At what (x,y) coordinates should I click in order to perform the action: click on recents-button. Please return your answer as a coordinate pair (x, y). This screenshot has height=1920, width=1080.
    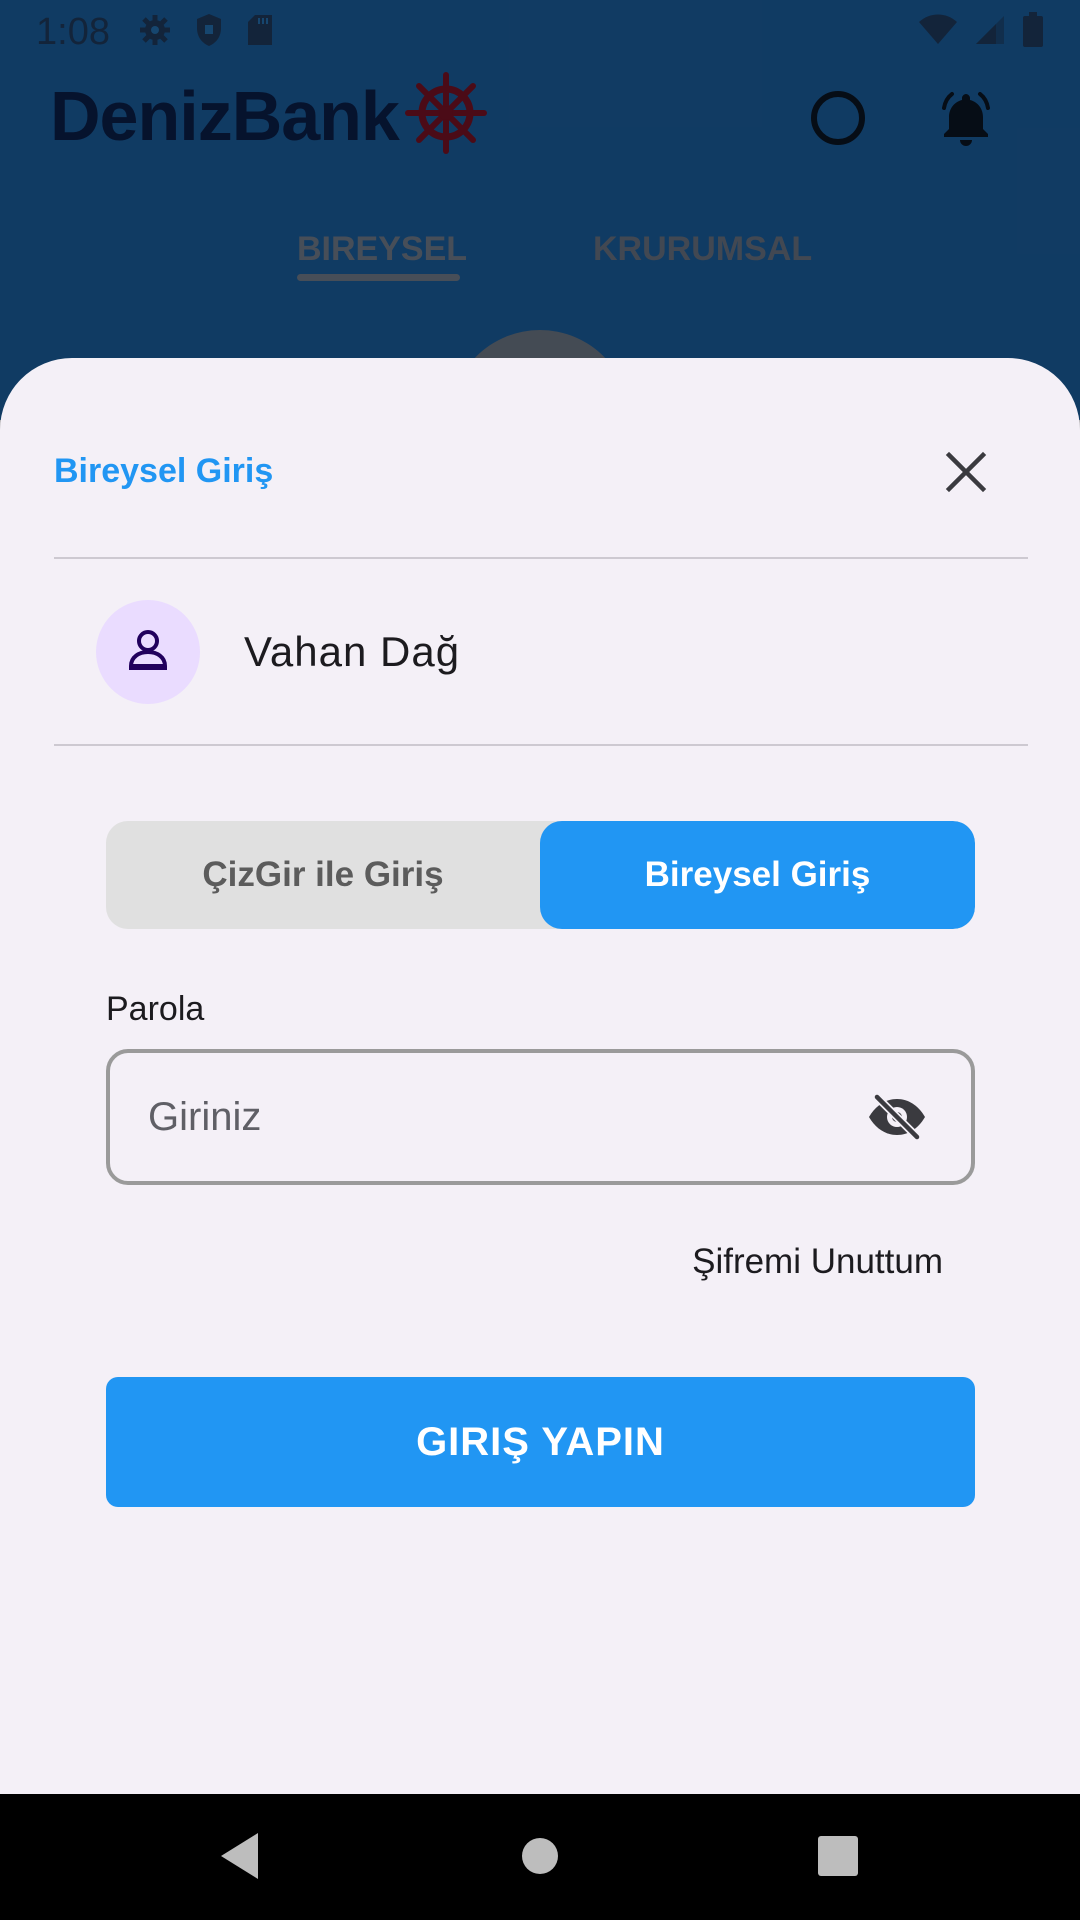
    Looking at the image, I should click on (838, 1858).